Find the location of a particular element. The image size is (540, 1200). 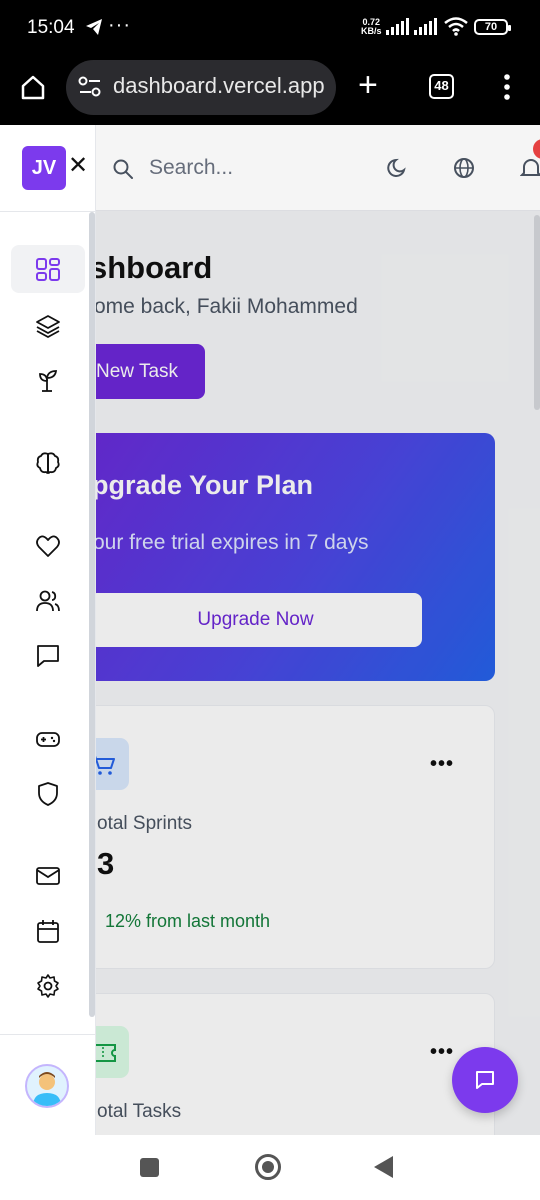

sprout-icon is located at coordinates (48, 381).